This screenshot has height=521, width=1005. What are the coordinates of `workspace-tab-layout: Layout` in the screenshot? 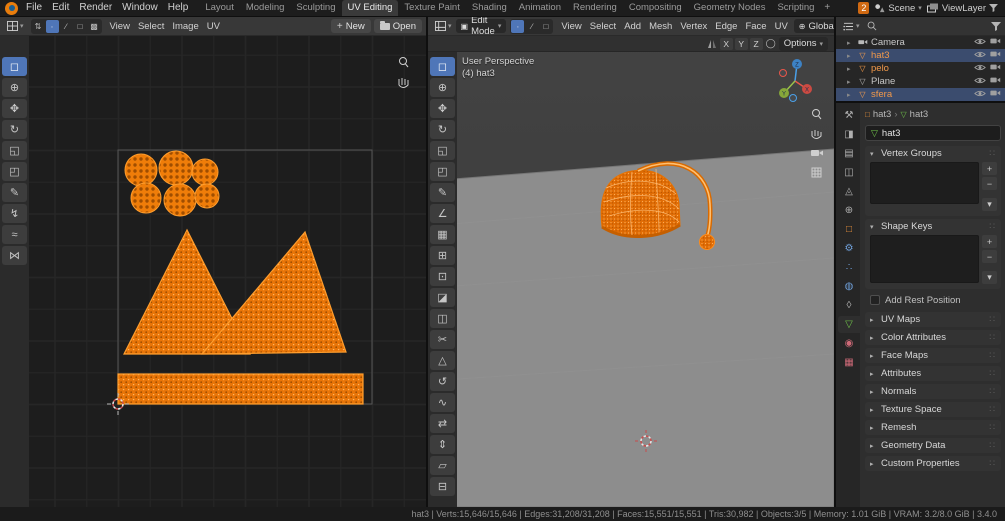 It's located at (219, 8).